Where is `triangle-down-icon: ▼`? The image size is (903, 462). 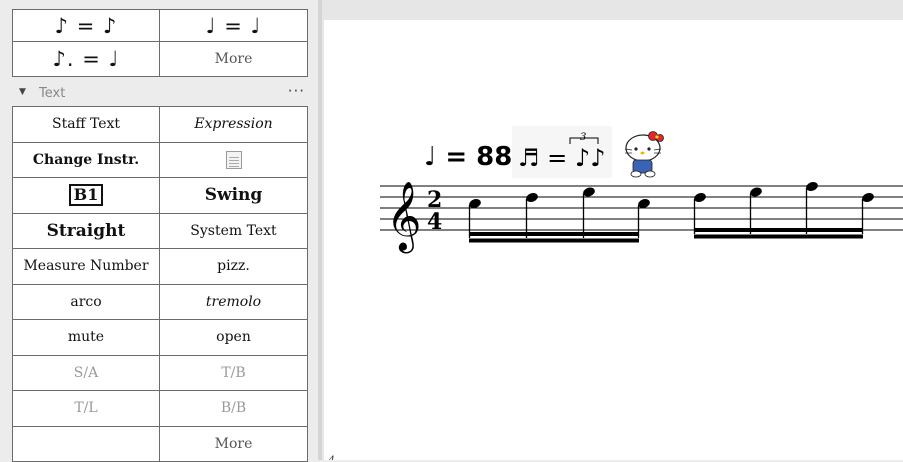 triangle-down-icon: ▼ is located at coordinates (22, 92).